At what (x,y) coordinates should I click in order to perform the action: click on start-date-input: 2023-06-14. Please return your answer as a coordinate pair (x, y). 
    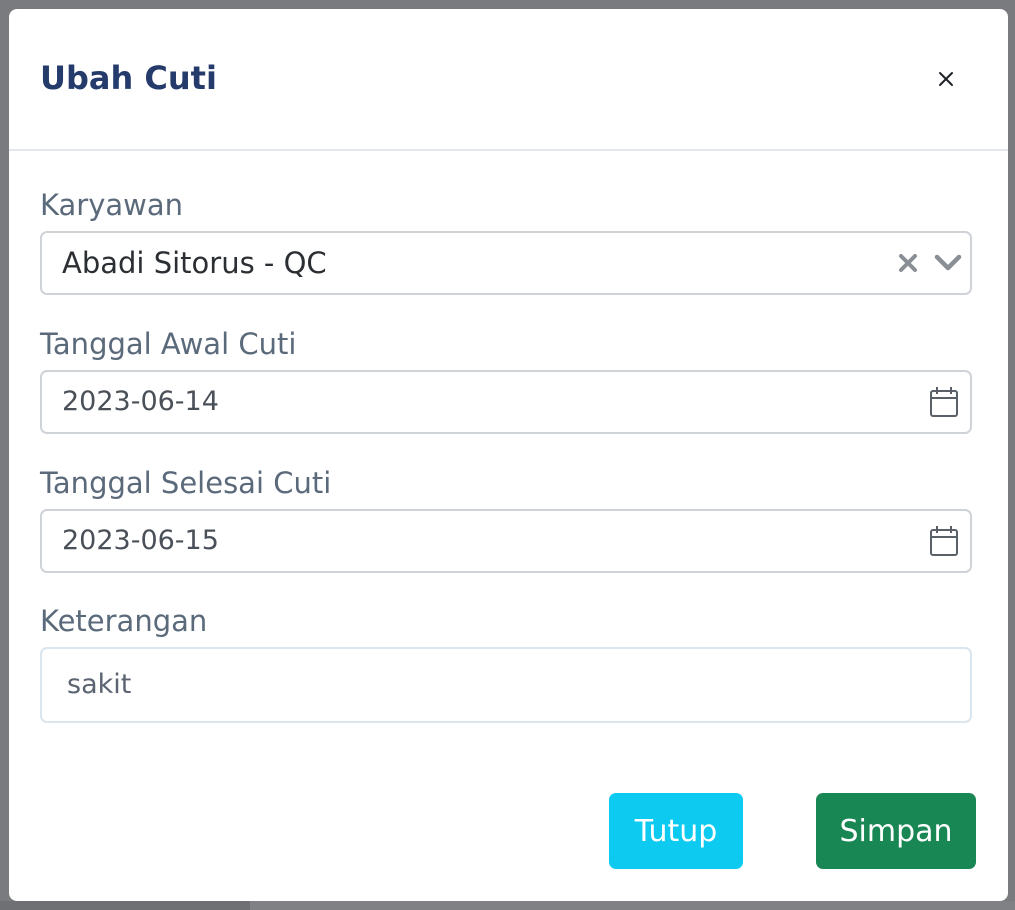
    Looking at the image, I should click on (506, 402).